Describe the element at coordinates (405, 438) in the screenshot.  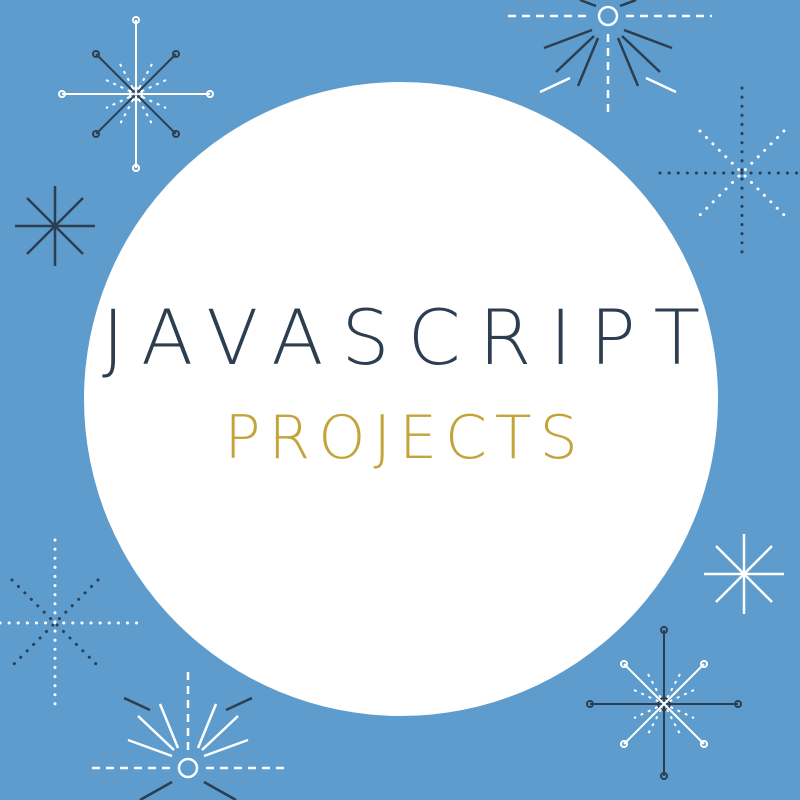
I see `poster-subtitle: PROJECTS` at that location.